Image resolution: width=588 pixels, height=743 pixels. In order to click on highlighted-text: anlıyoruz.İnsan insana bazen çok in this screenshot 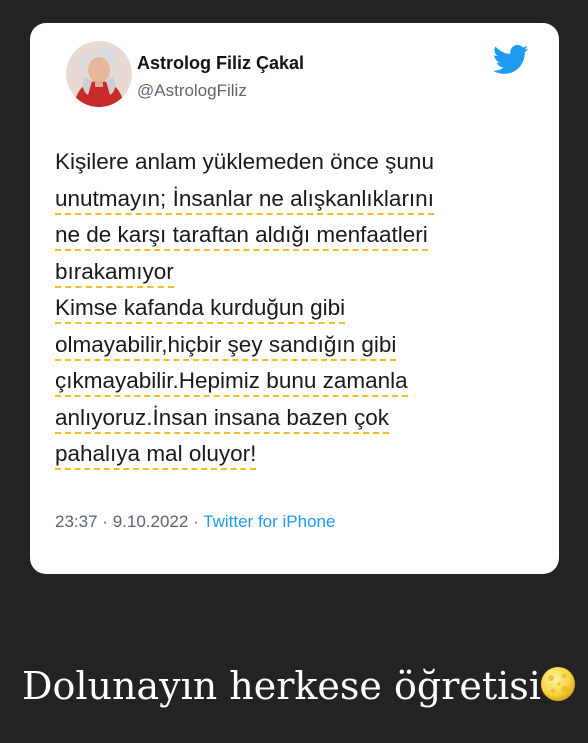, I will do `click(222, 419)`.